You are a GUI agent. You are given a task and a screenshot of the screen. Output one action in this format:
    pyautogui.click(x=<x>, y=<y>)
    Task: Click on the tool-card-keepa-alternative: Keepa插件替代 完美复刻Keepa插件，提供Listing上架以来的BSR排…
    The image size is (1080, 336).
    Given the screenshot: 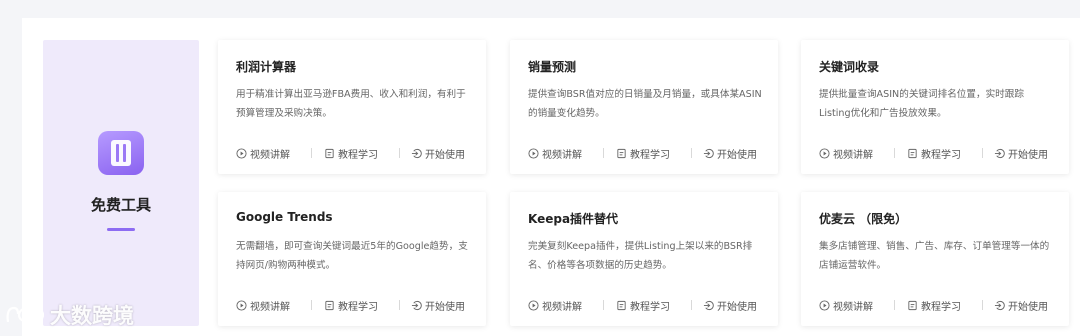 What is the action you would take?
    pyautogui.click(x=644, y=259)
    